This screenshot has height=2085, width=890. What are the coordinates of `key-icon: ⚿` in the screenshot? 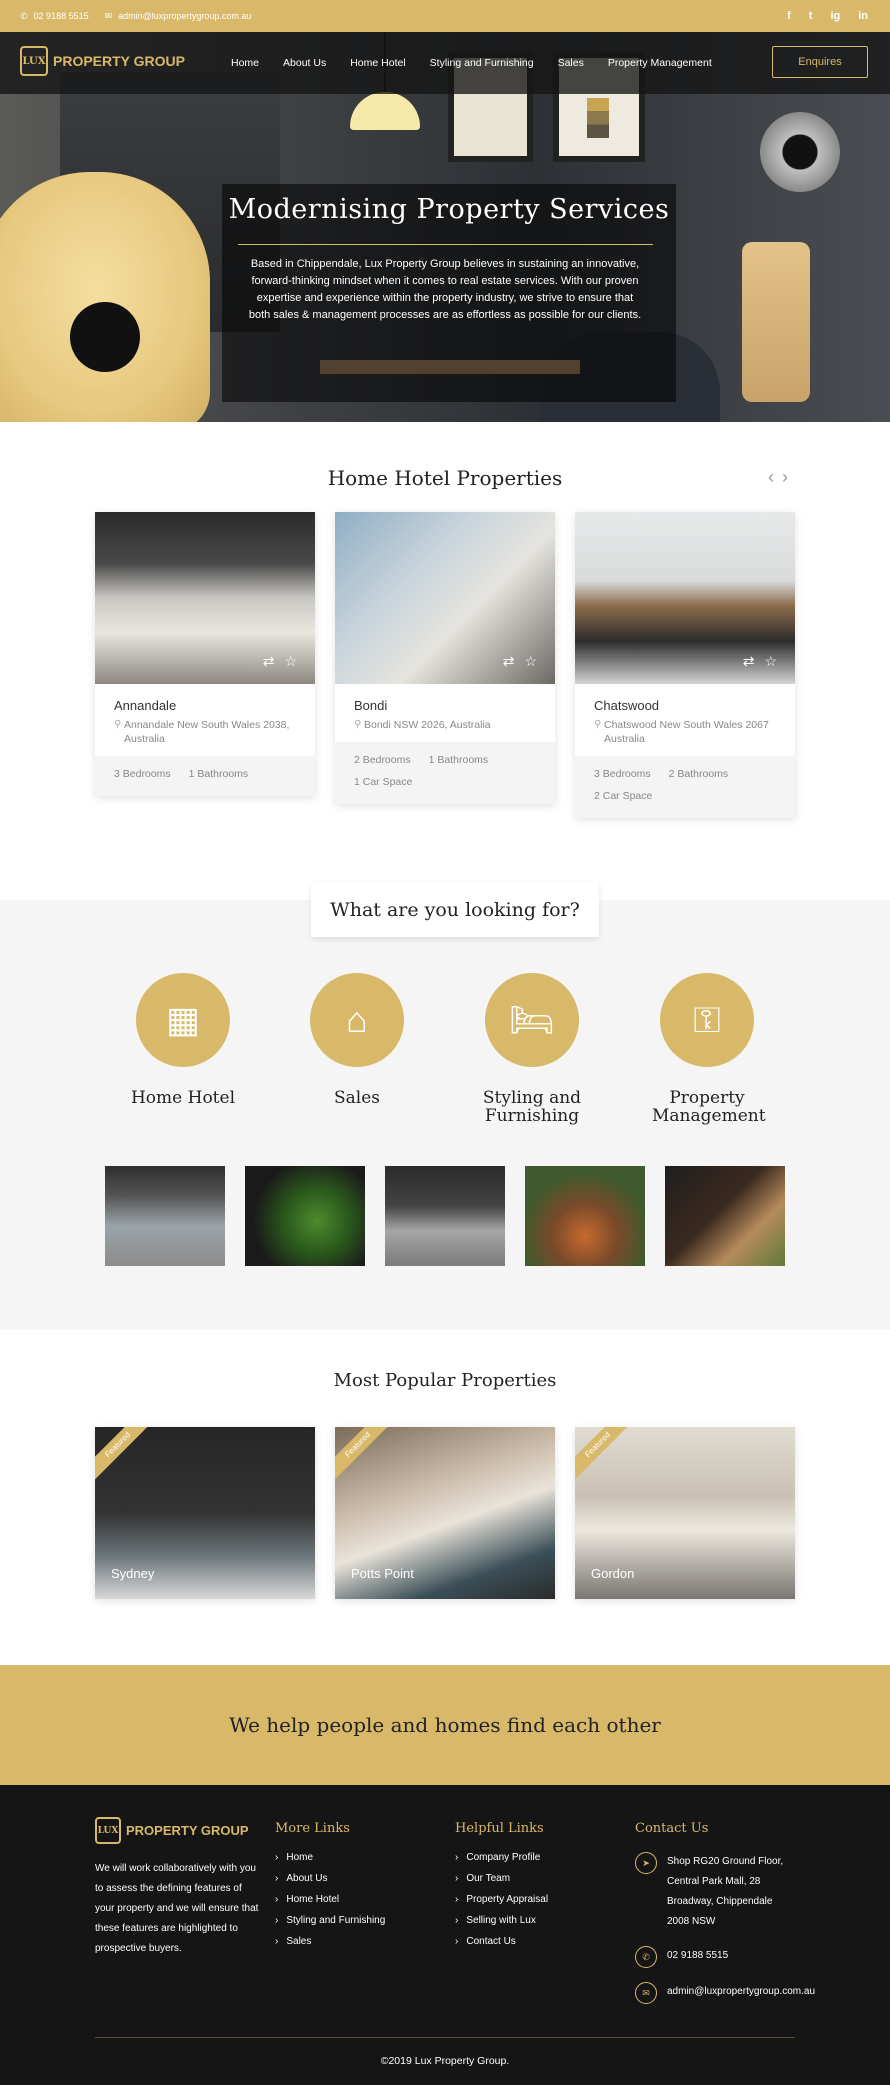 It's located at (707, 1020).